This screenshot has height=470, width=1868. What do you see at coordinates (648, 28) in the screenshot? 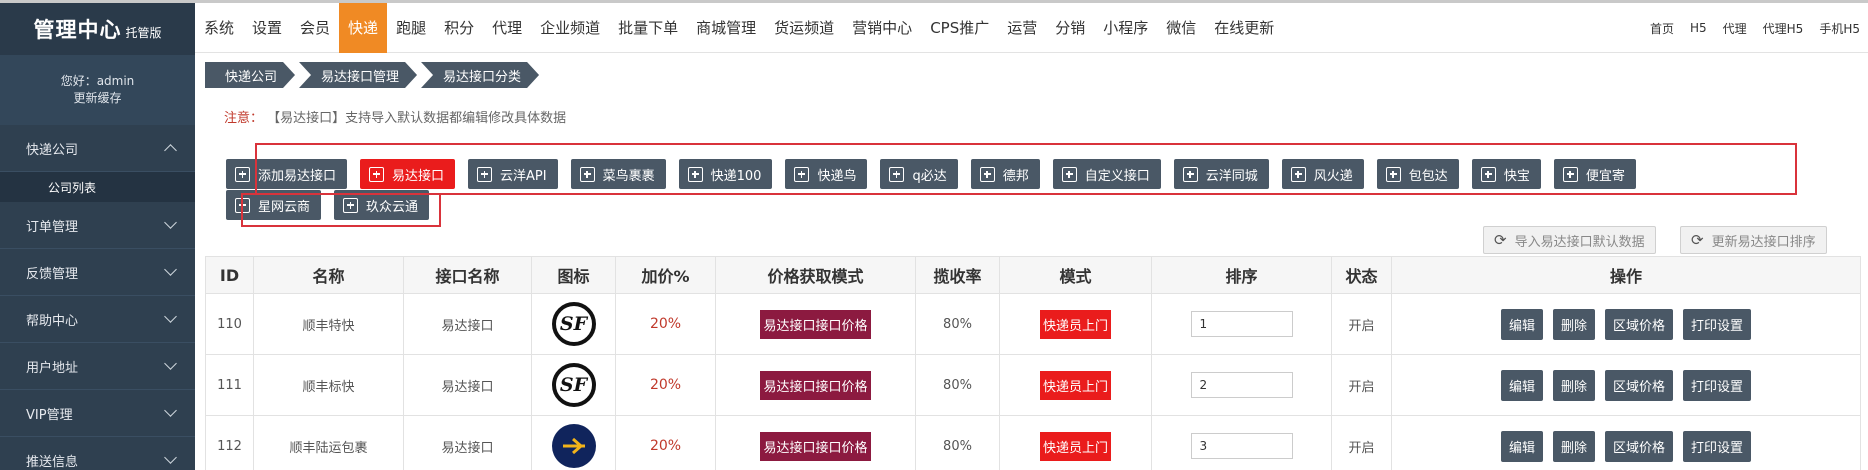
I see `nav-item-batch-order: 批量下单` at bounding box center [648, 28].